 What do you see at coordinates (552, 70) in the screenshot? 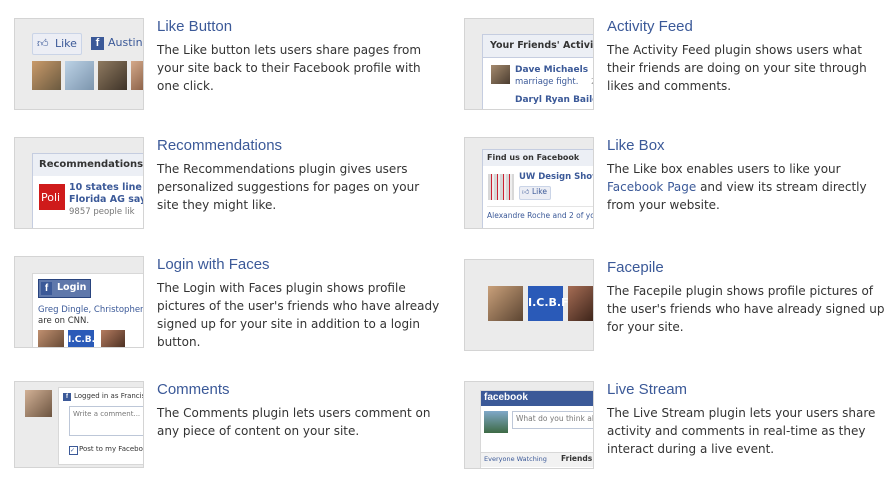
I see `activity-user-name: Dave Michaels` at bounding box center [552, 70].